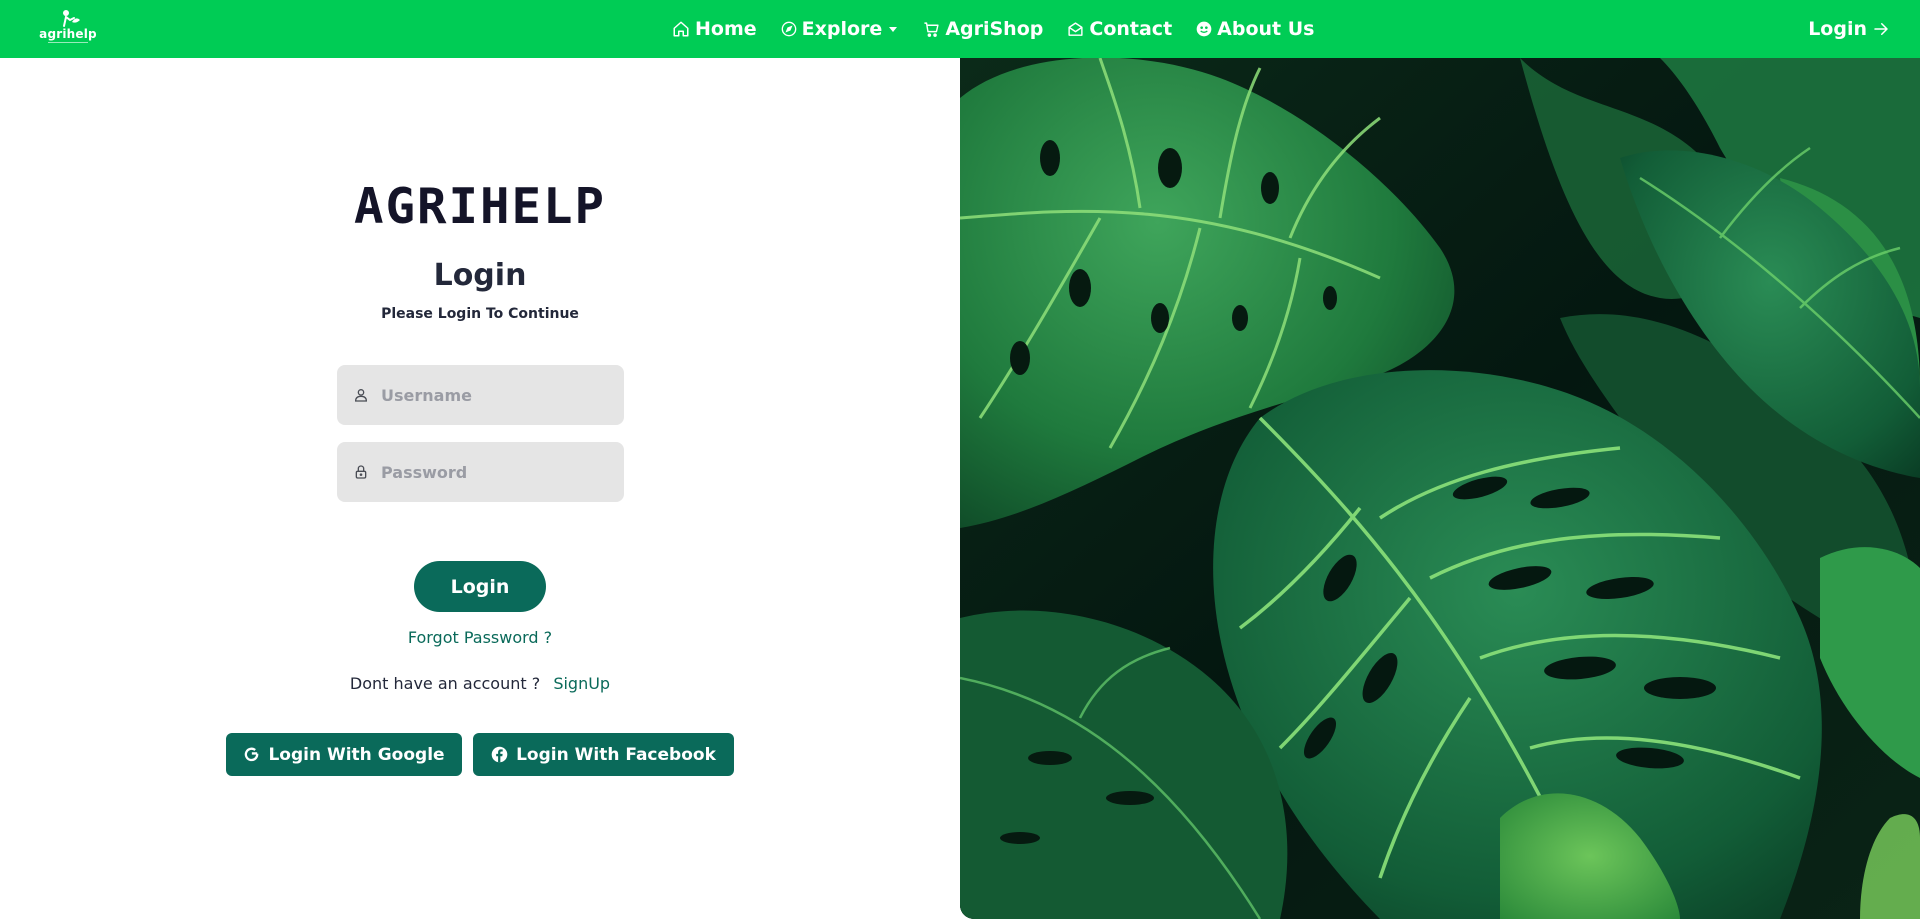  I want to click on nav-login-link: Login, so click(1849, 29).